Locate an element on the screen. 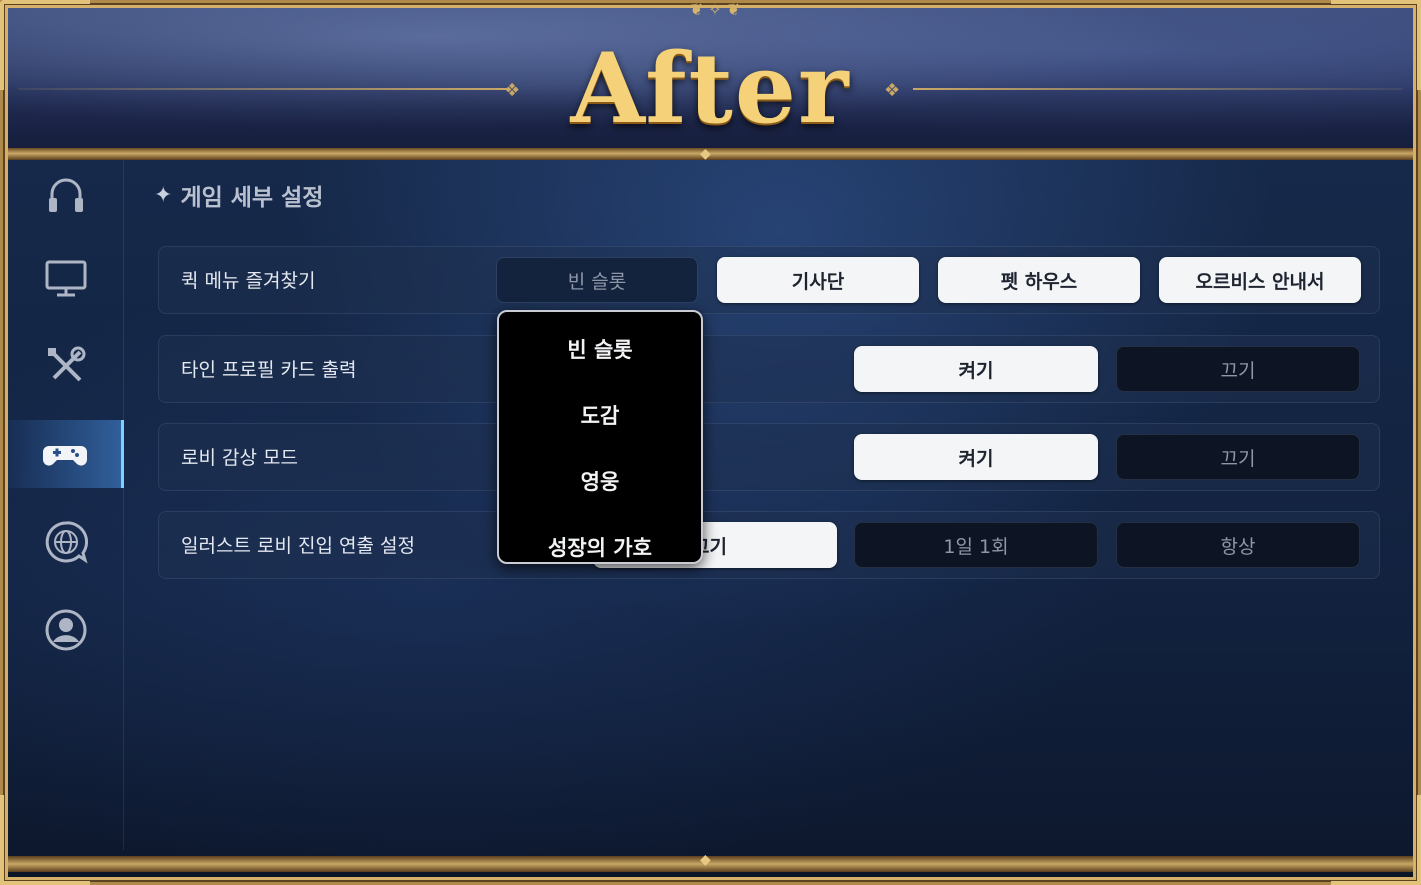 Image resolution: width=1421 pixels, height=885 pixels. quick-menu-slot-select: 빈 슬롯 is located at coordinates (597, 280).